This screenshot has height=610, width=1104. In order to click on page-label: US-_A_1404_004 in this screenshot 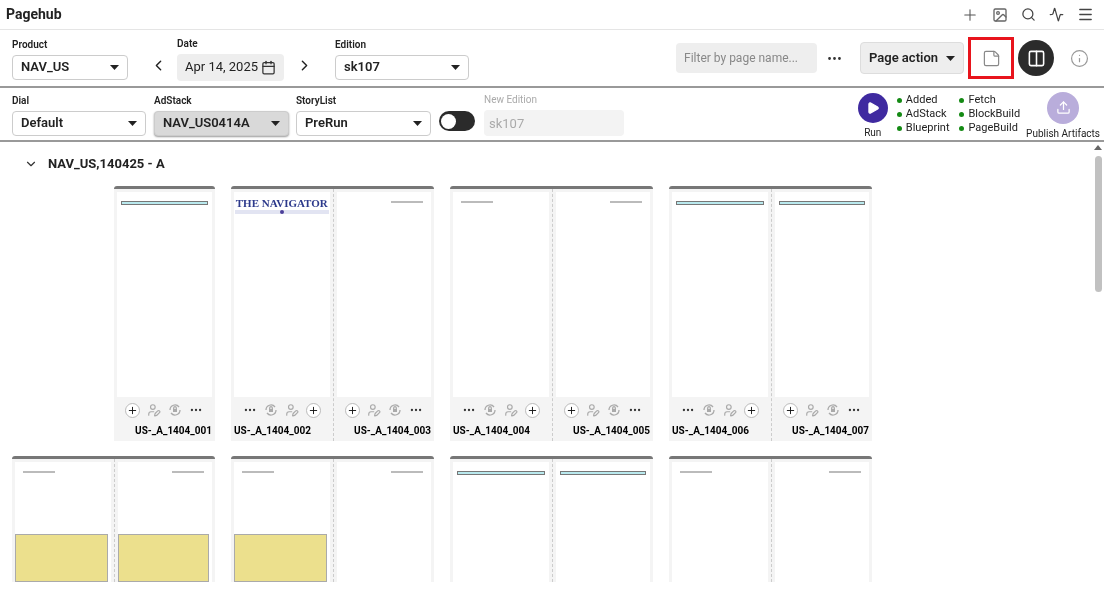, I will do `click(491, 431)`.